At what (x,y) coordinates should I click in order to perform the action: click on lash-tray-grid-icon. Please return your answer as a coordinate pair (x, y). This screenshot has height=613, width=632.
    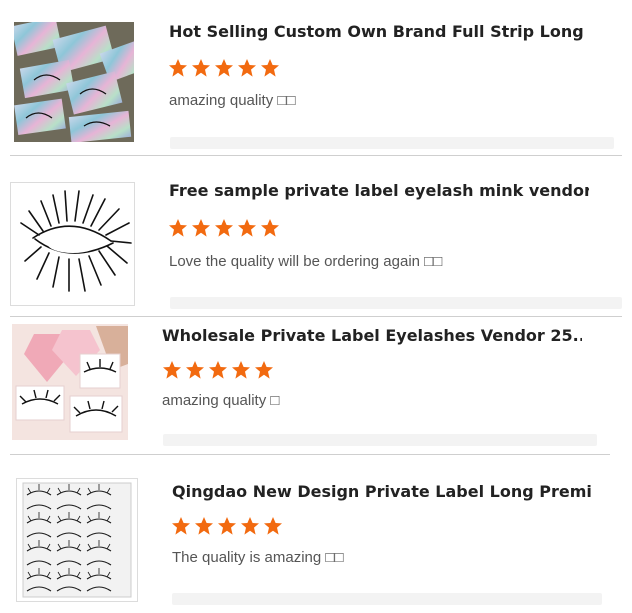
    Looking at the image, I should click on (77, 540).